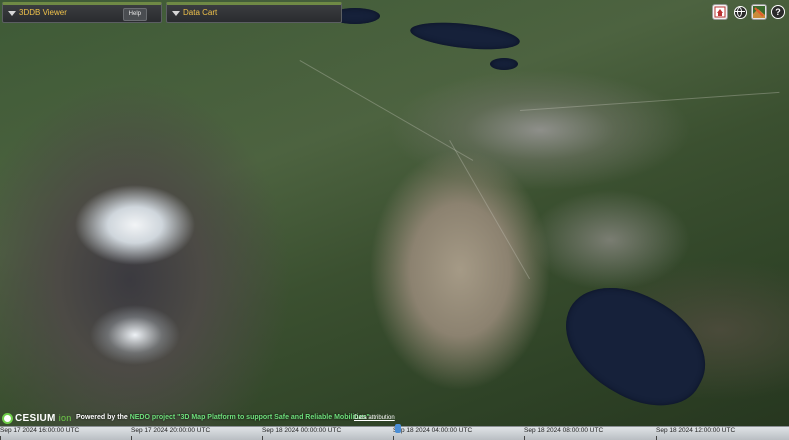 The image size is (789, 440). I want to click on home-button, so click(720, 12).